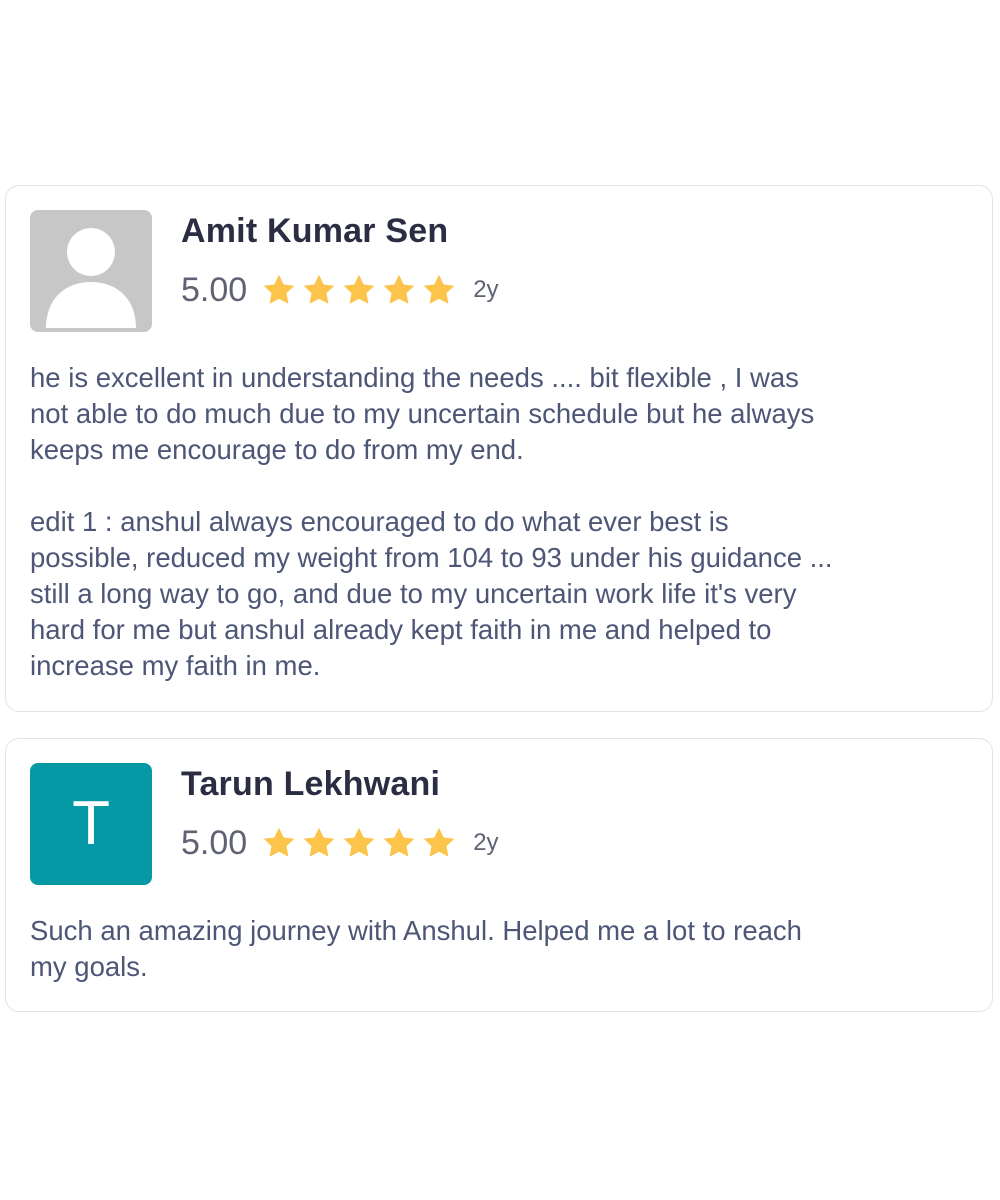  What do you see at coordinates (91, 824) in the screenshot?
I see `avatar-initial: T` at bounding box center [91, 824].